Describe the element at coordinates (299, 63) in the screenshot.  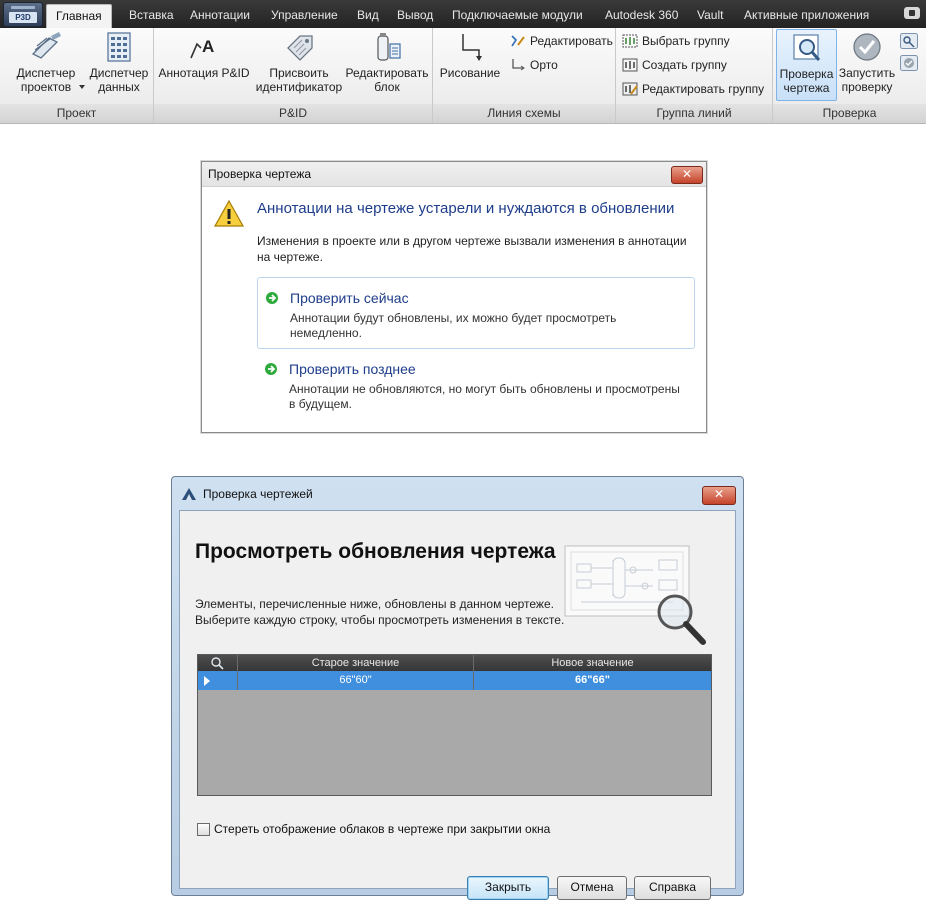
I see `assign-tag-button: Присвоить идентификатор` at that location.